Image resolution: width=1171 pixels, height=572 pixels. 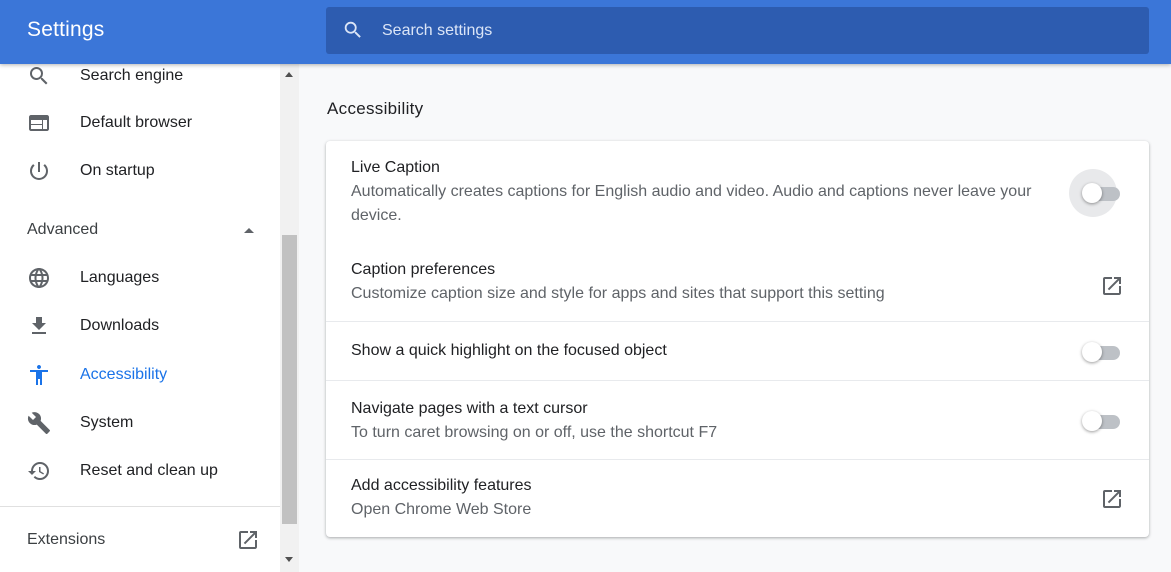 I want to click on setting-title: Caption preferences, so click(x=423, y=269).